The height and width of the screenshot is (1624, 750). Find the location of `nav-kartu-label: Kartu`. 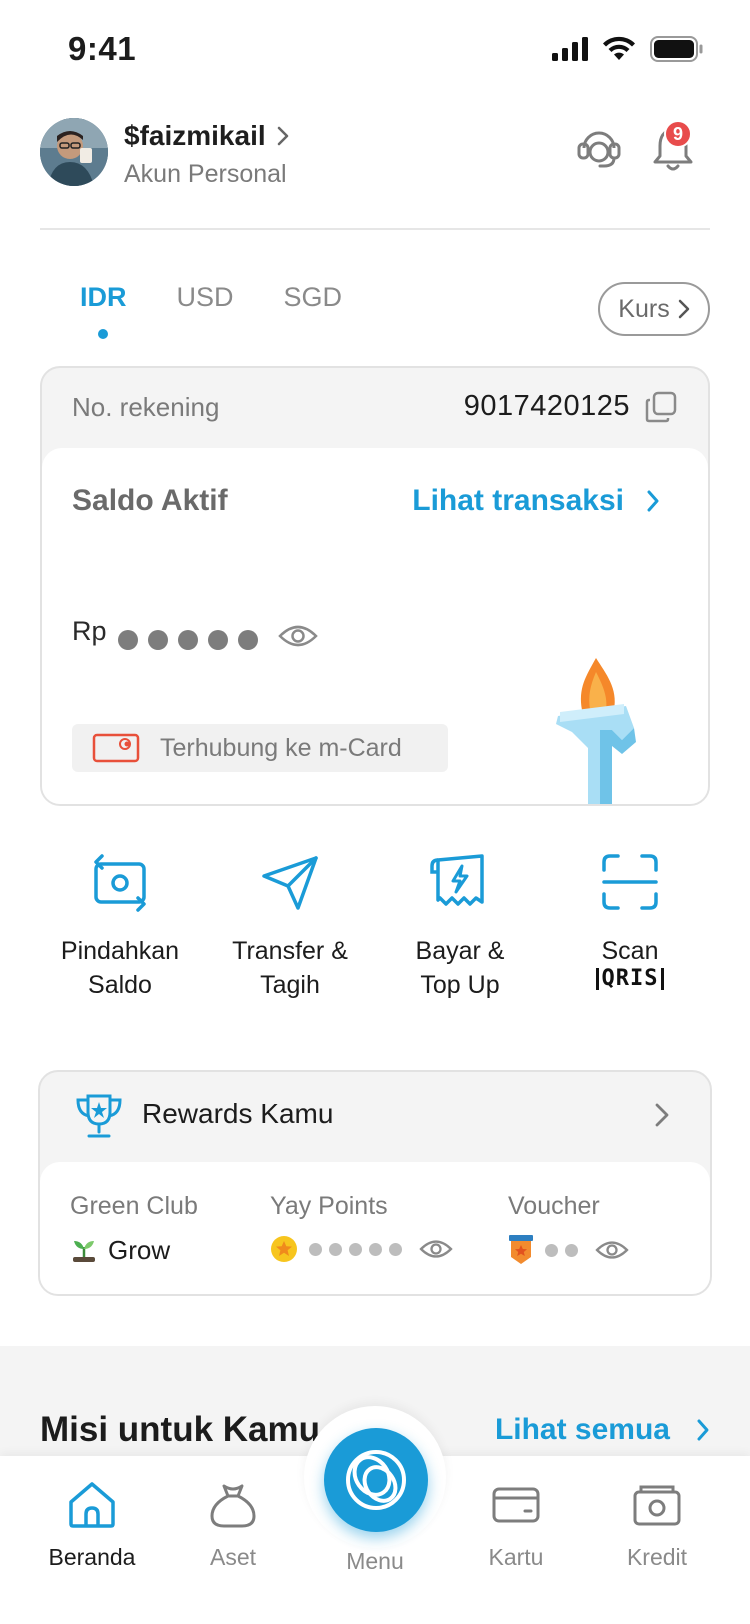

nav-kartu-label: Kartu is located at coordinates (516, 1557).